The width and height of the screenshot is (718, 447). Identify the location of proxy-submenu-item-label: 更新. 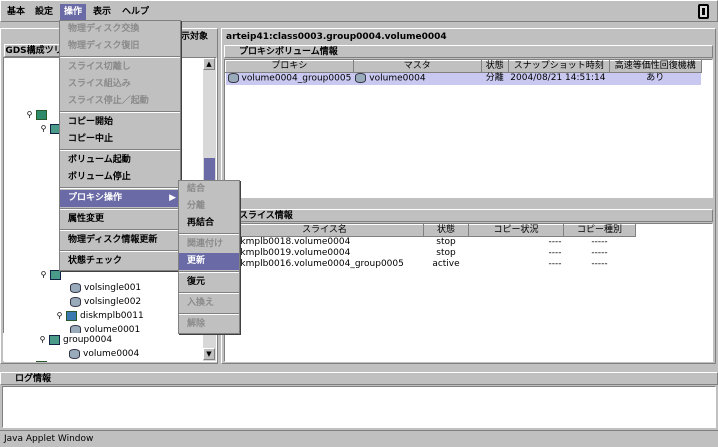
(196, 261).